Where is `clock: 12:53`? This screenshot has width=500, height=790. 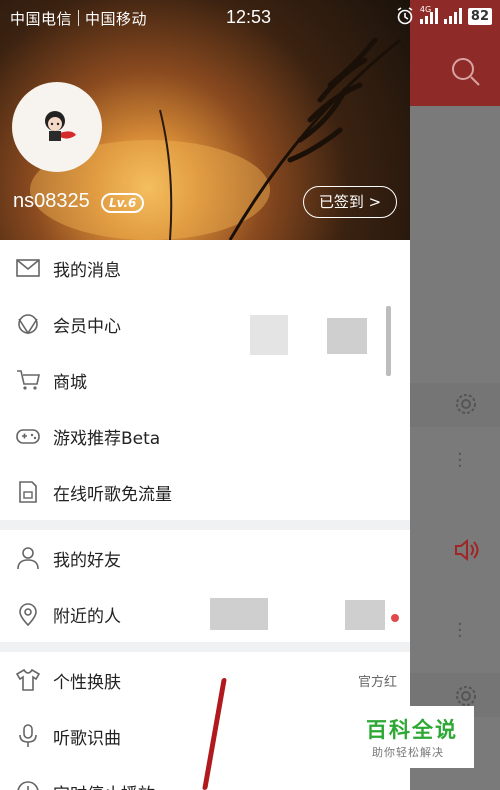
clock: 12:53 is located at coordinates (249, 17).